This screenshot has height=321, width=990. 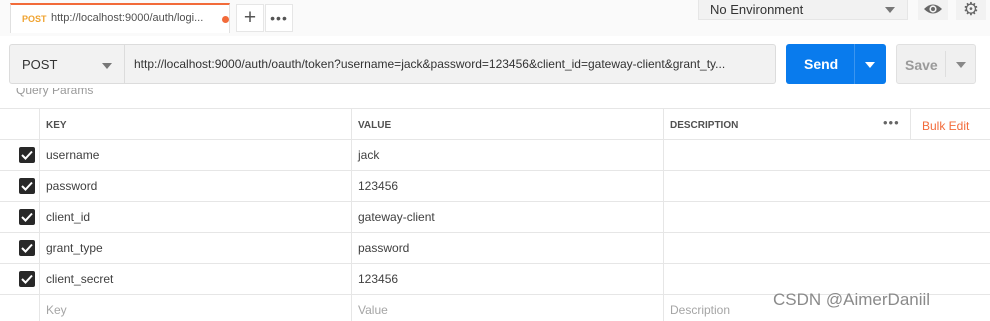 I want to click on table-row: client_id gateway-client, so click(x=495, y=216).